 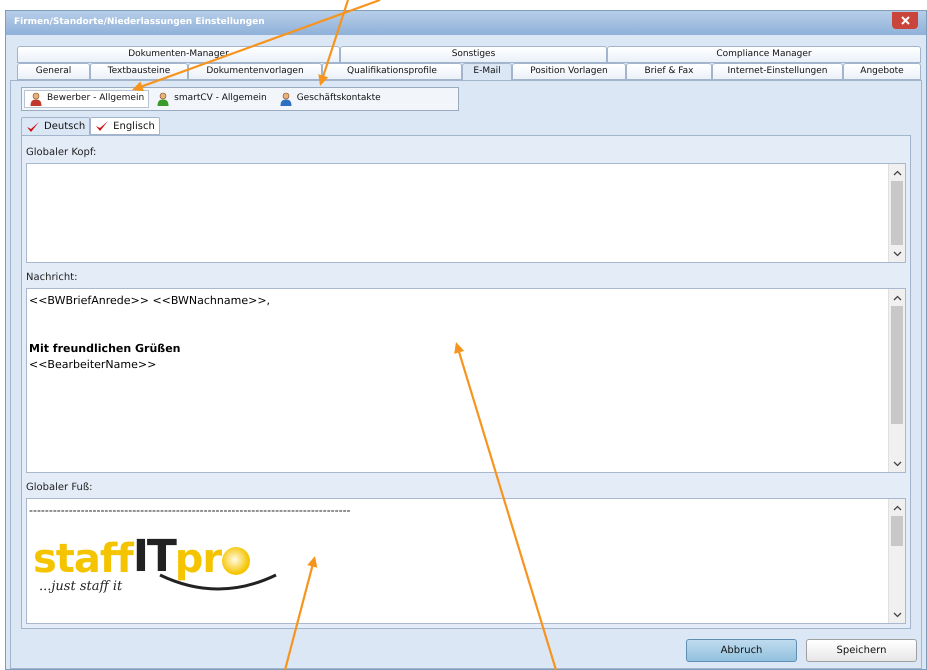 What do you see at coordinates (59, 488) in the screenshot?
I see `section-label: Globaler Fuß:` at bounding box center [59, 488].